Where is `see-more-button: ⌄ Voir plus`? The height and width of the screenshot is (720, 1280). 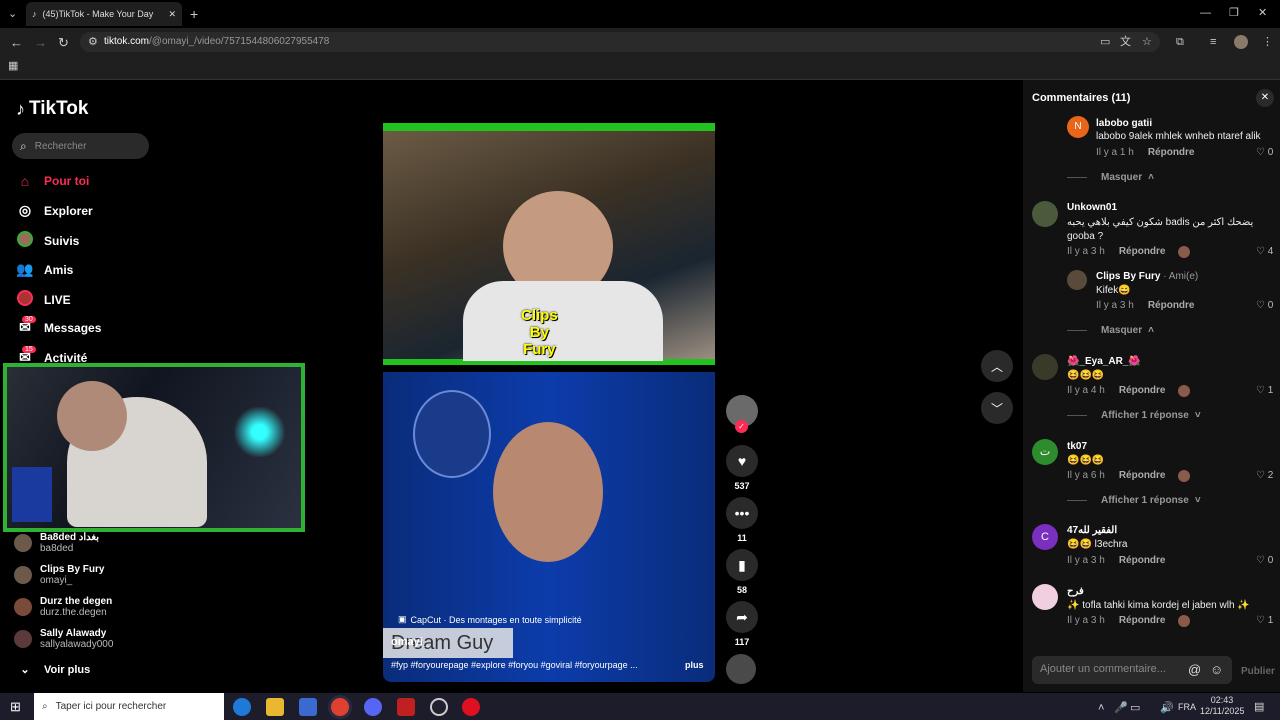
see-more-button: ⌄ Voir plus is located at coordinates (53, 670).